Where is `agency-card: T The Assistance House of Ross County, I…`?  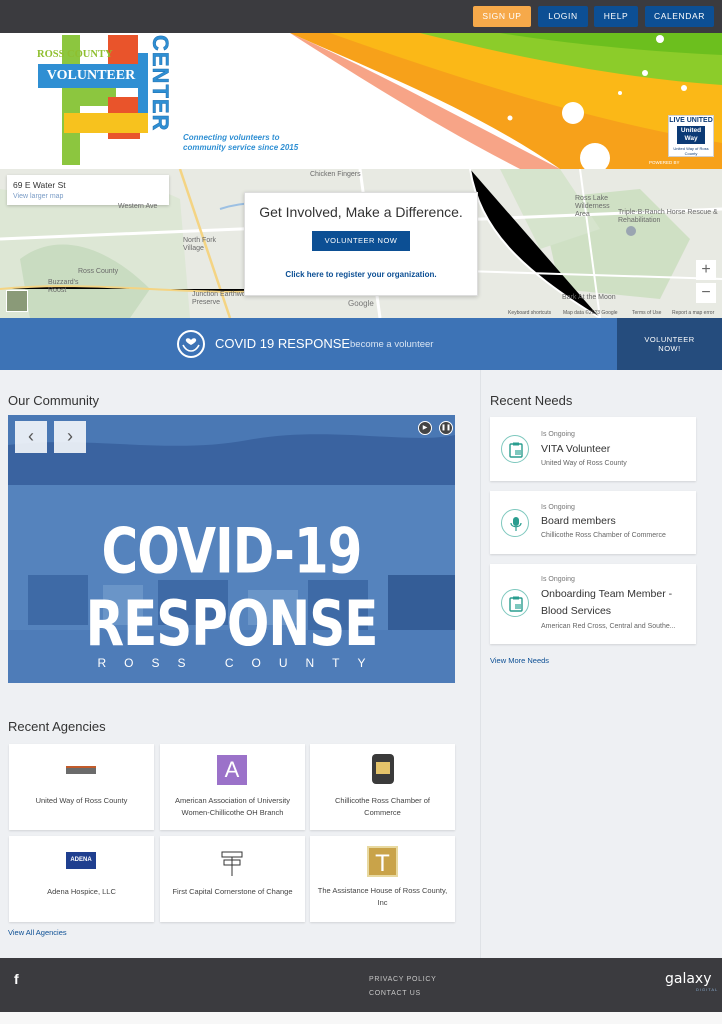
agency-card: T The Assistance House of Ross County, I… is located at coordinates (382, 879).